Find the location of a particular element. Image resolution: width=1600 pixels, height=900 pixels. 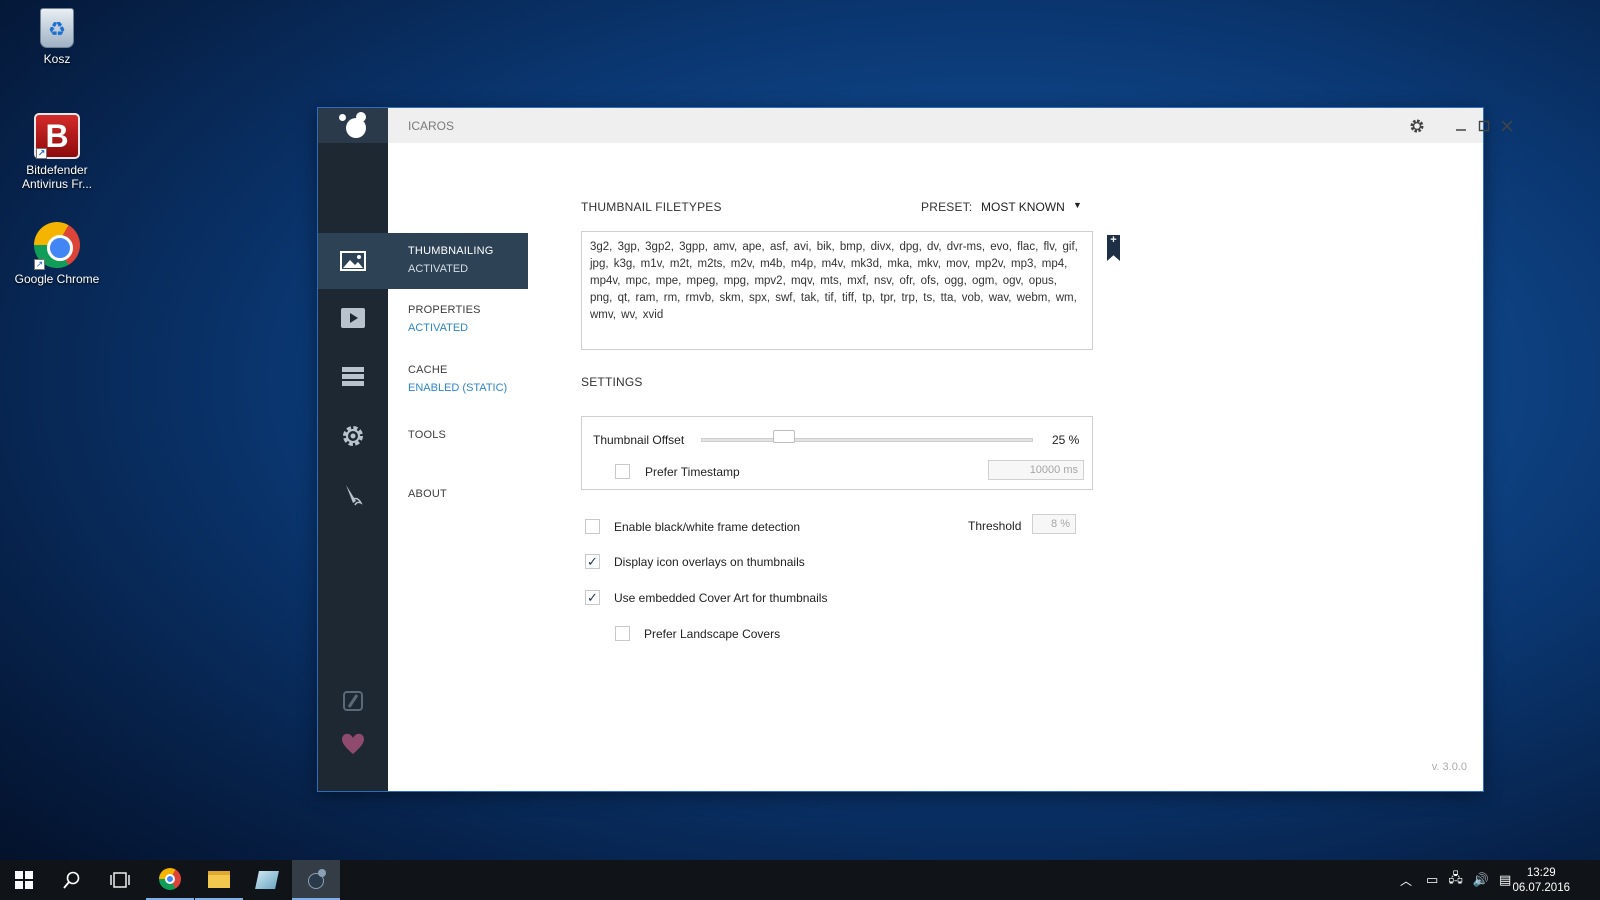

preset-dropdown: MOST KNOWN ▼ is located at coordinates (1033, 206).